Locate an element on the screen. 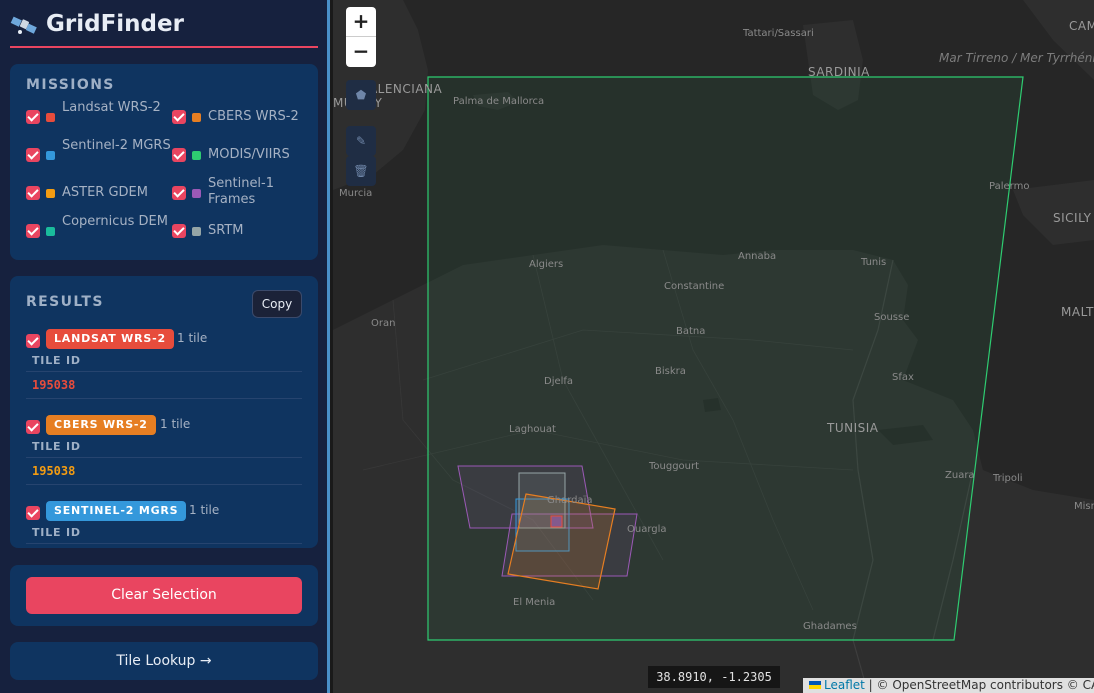 This screenshot has height=693, width=1094. mission-badge: SENTINEL-2 MGRS is located at coordinates (116, 511).